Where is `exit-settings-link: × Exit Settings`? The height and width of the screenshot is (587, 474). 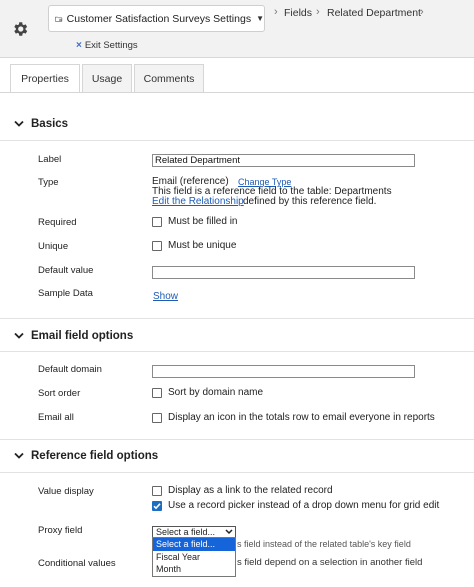
exit-settings-link: × Exit Settings is located at coordinates (107, 45).